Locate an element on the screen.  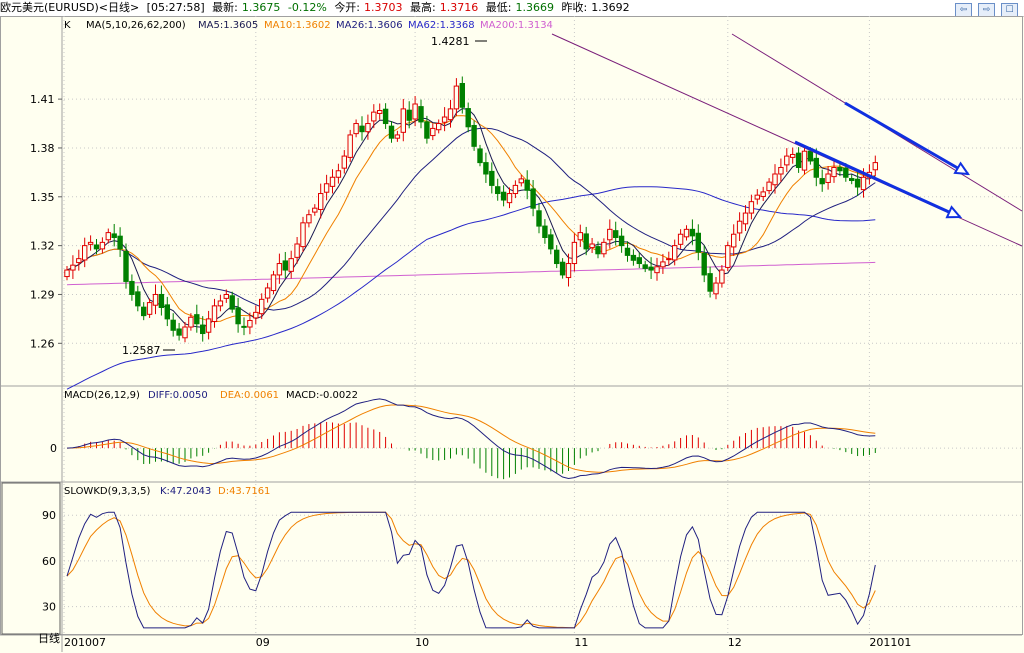
macd-diff-label: DIFF:0.0050 is located at coordinates (178, 395).